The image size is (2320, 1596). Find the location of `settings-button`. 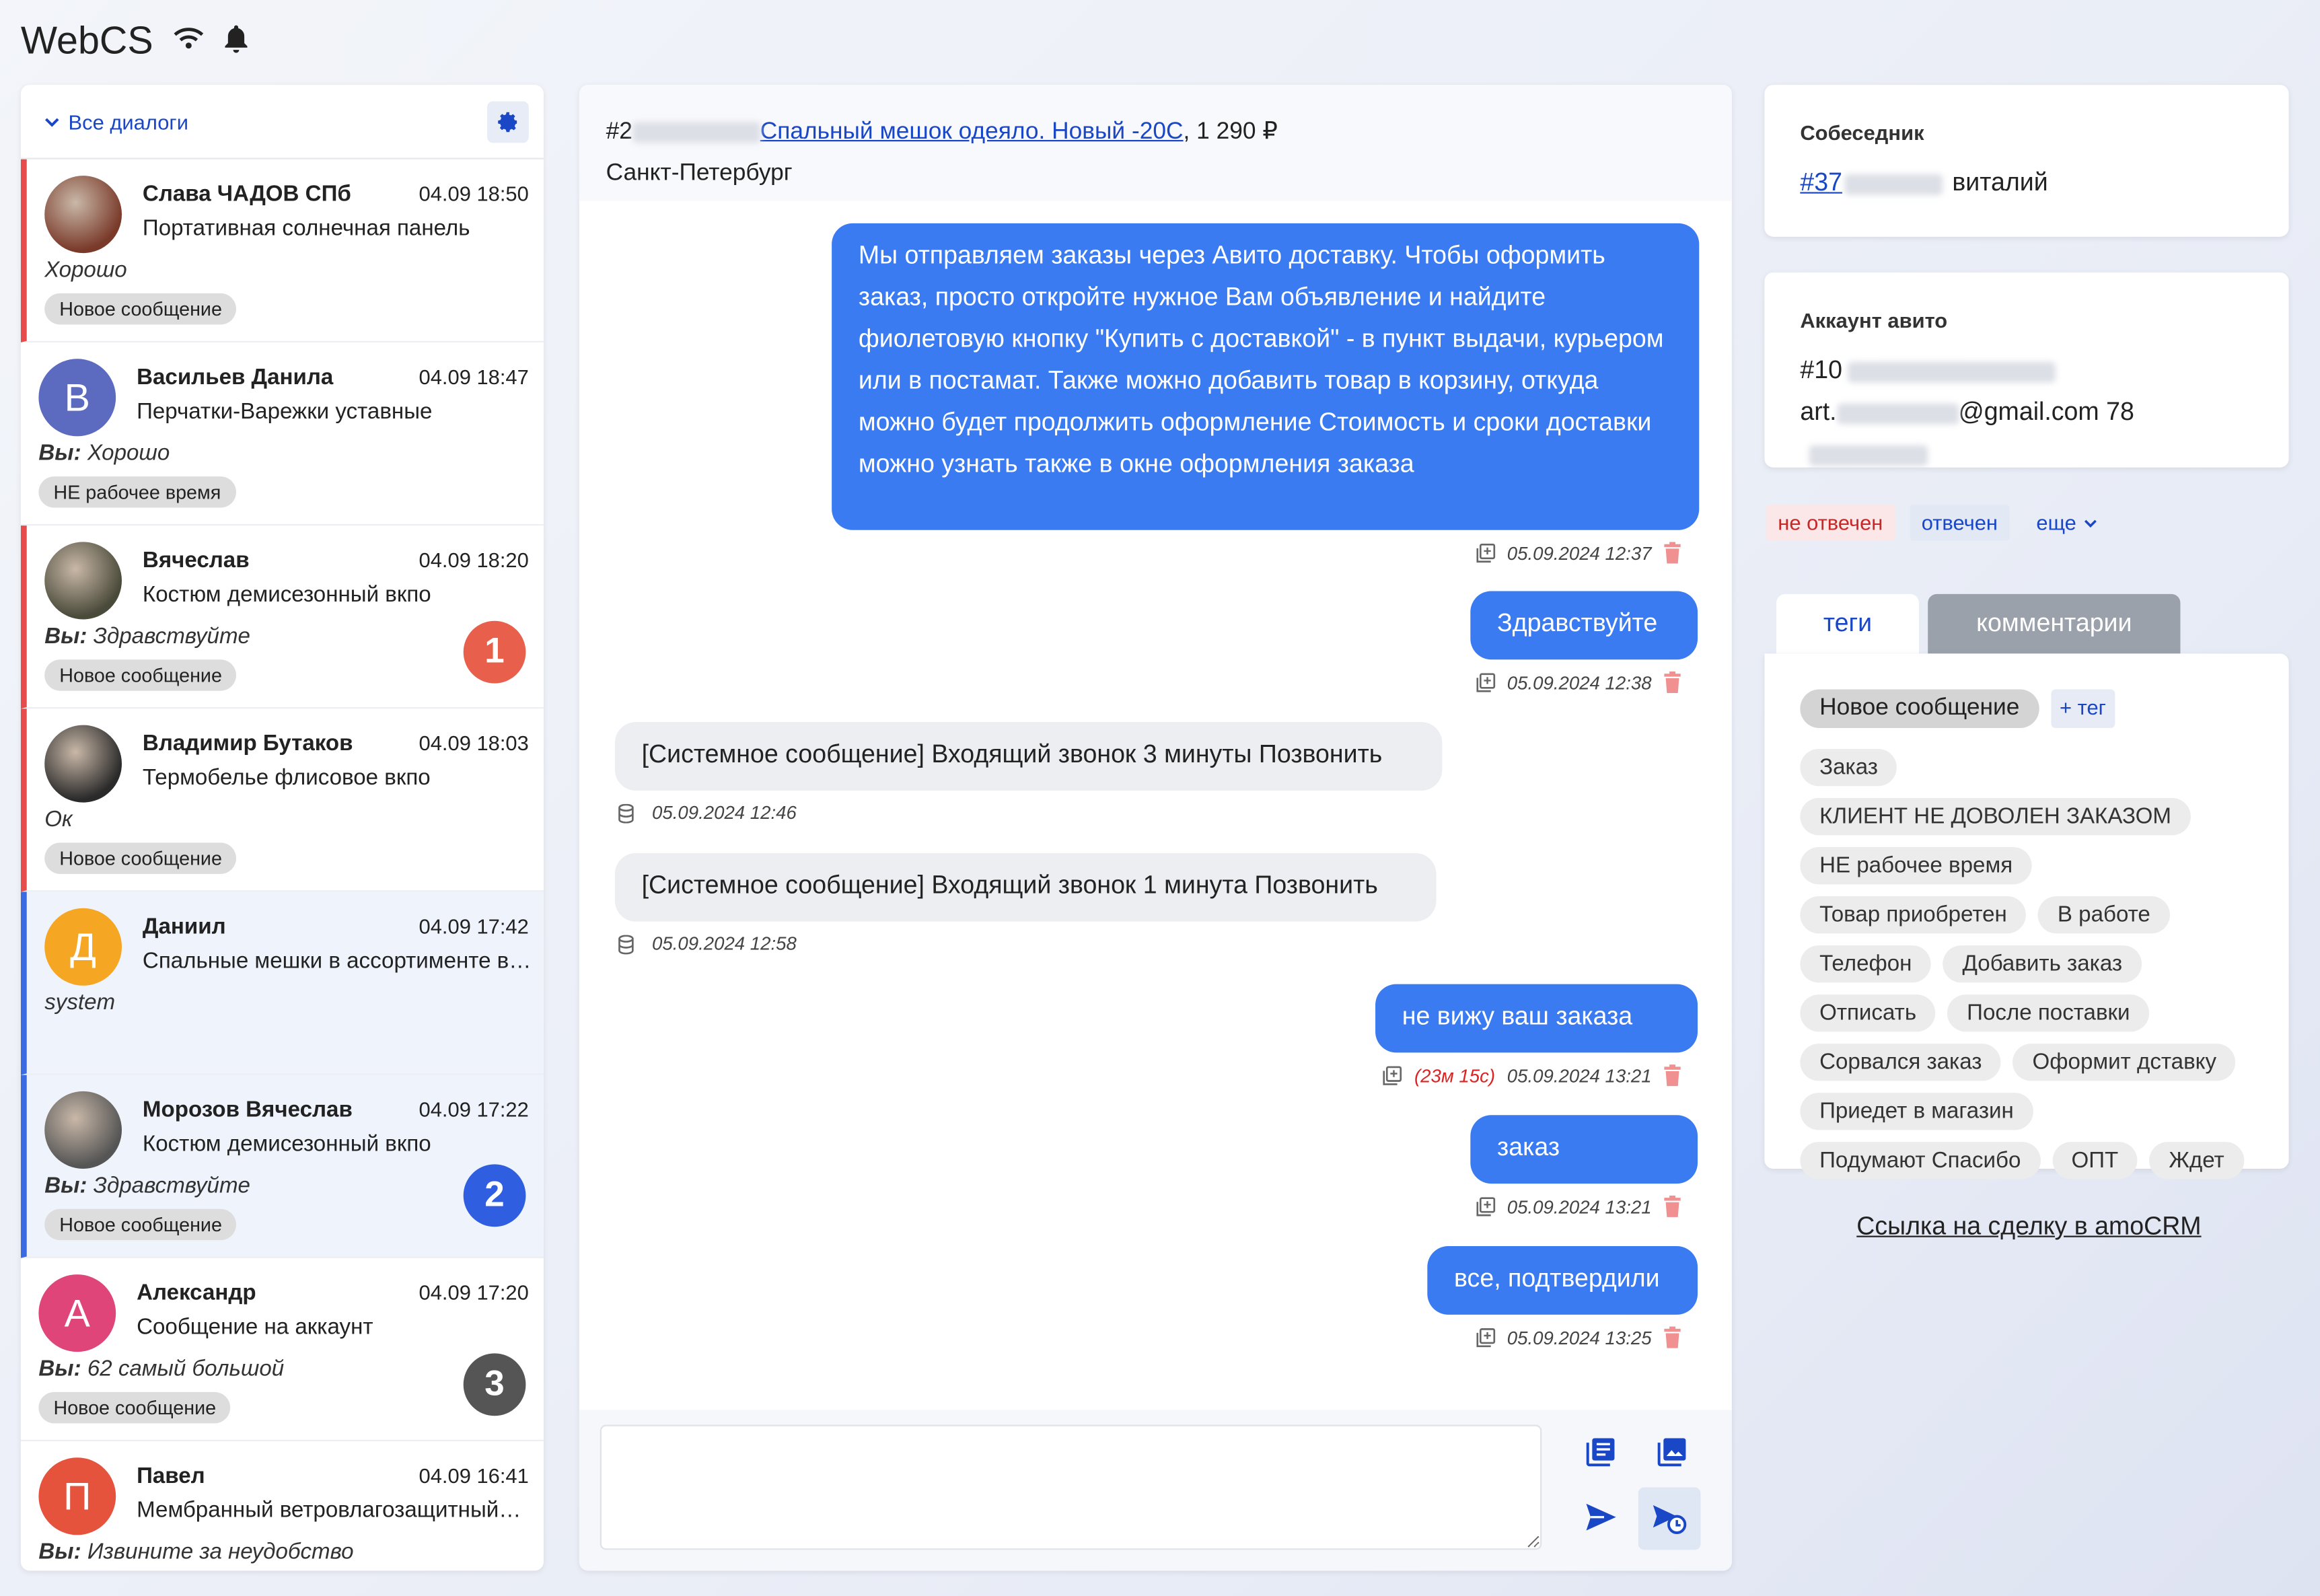

settings-button is located at coordinates (508, 121).